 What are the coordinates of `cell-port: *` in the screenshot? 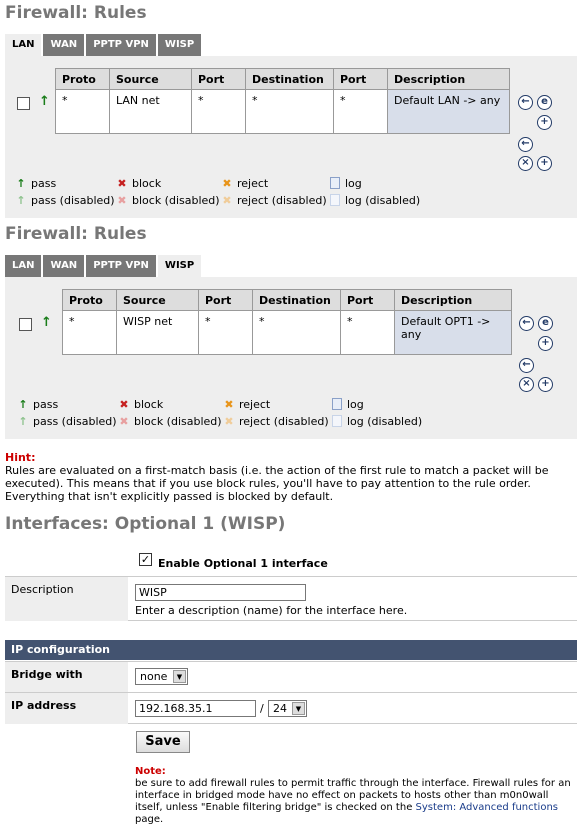 It's located at (218, 111).